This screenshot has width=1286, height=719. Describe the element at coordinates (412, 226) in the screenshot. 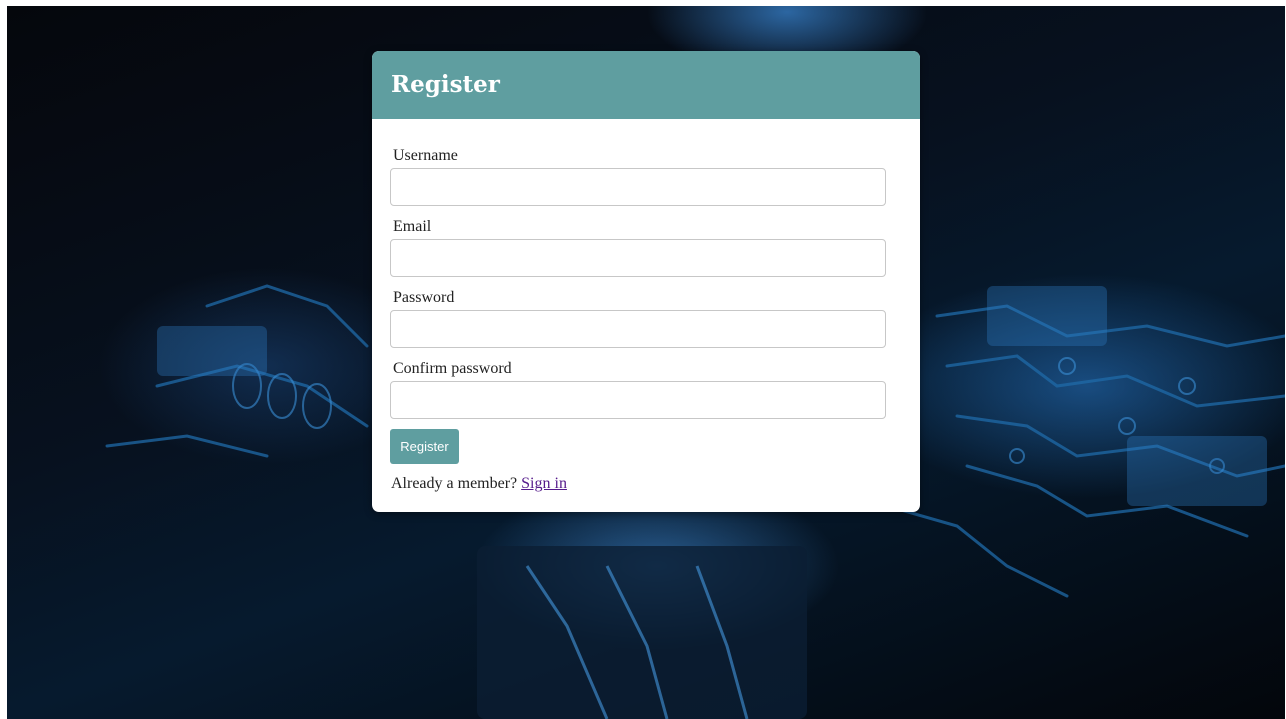

I see `email-label: Email` at that location.